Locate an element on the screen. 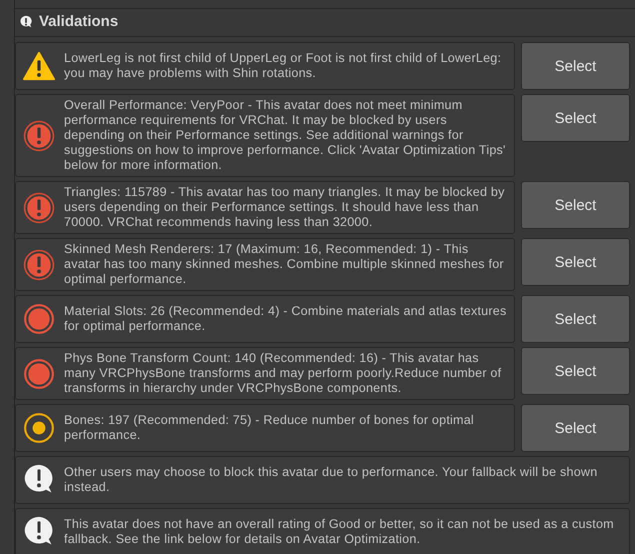 This screenshot has height=554, width=635. section-title: Validations is located at coordinates (78, 21).